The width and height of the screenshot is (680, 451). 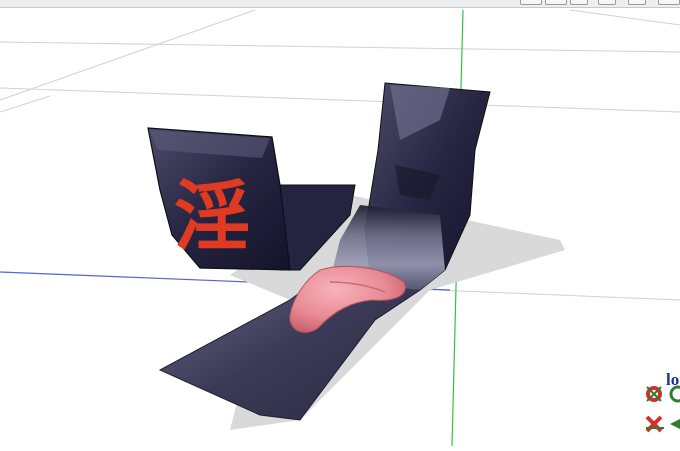 I want to click on emblem-character: 淫, so click(x=212, y=216).